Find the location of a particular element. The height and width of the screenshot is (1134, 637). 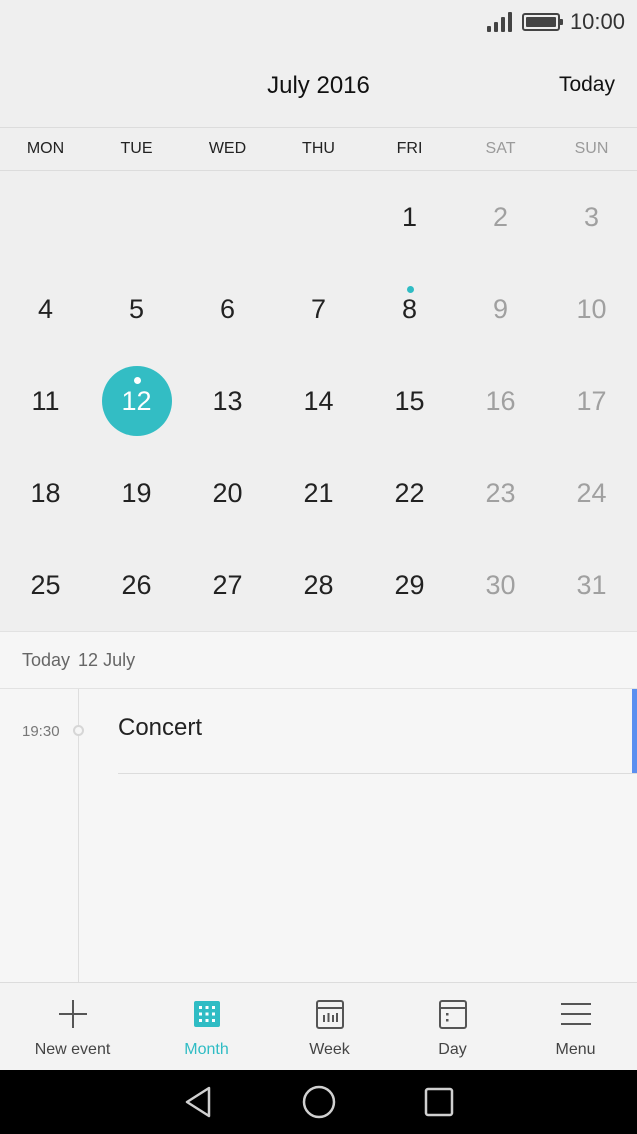

calendar-day-number: 10 is located at coordinates (591, 308).